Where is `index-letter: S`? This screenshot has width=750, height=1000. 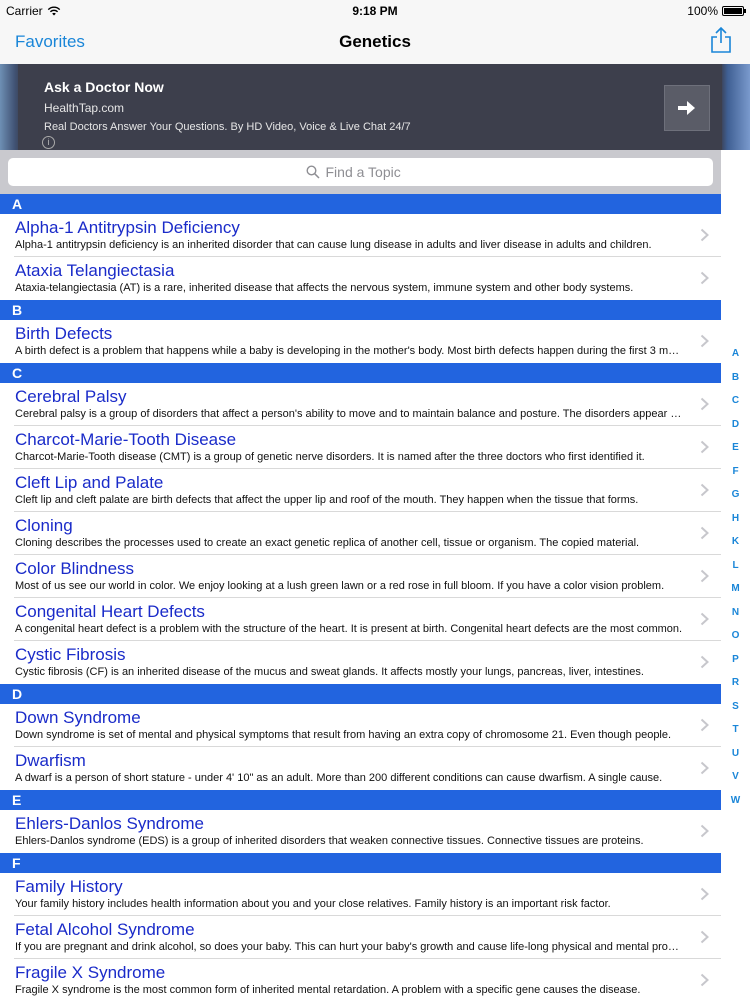
index-letter: S is located at coordinates (735, 706).